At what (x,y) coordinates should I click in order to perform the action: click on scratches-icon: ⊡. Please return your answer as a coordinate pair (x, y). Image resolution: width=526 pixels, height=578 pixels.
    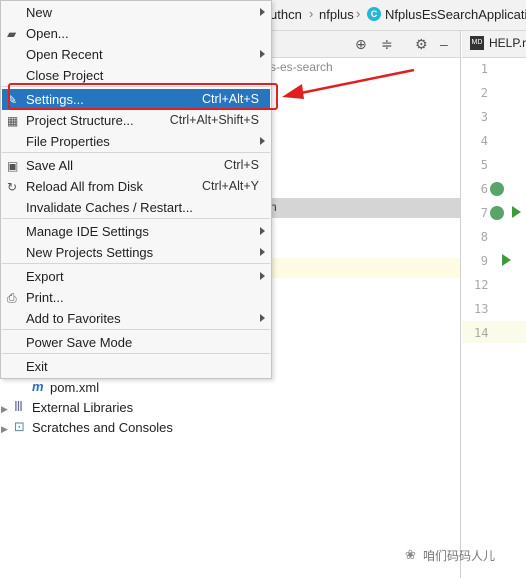
    Looking at the image, I should click on (19, 426).